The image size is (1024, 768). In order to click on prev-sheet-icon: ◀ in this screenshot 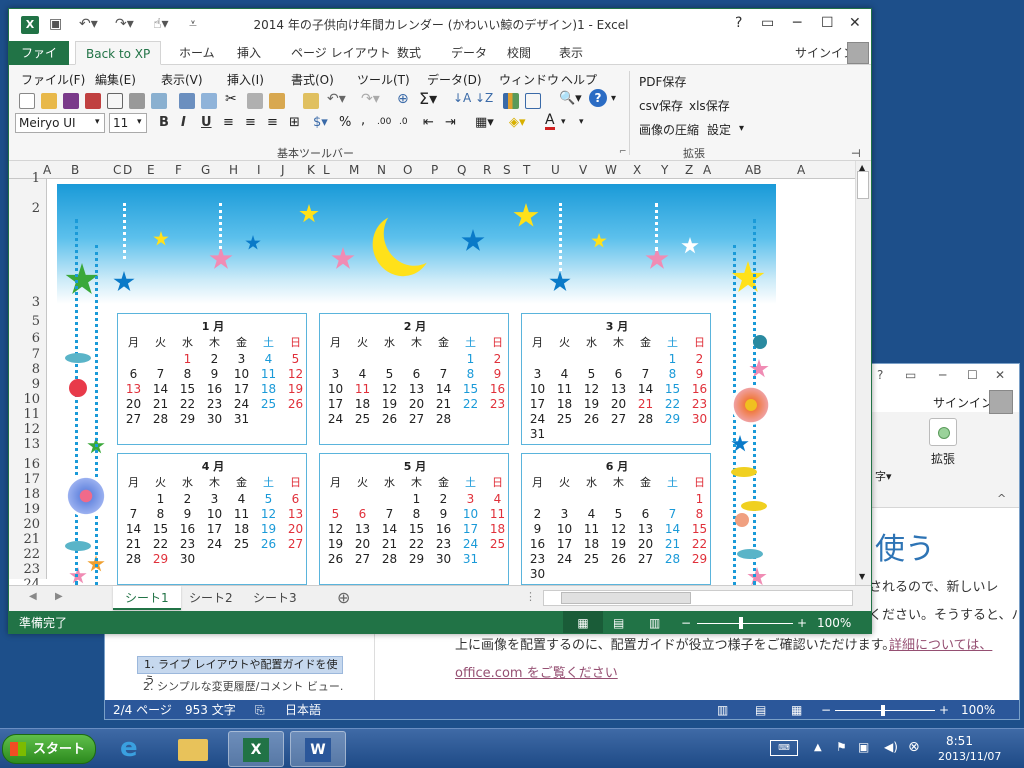, I will do `click(33, 596)`.